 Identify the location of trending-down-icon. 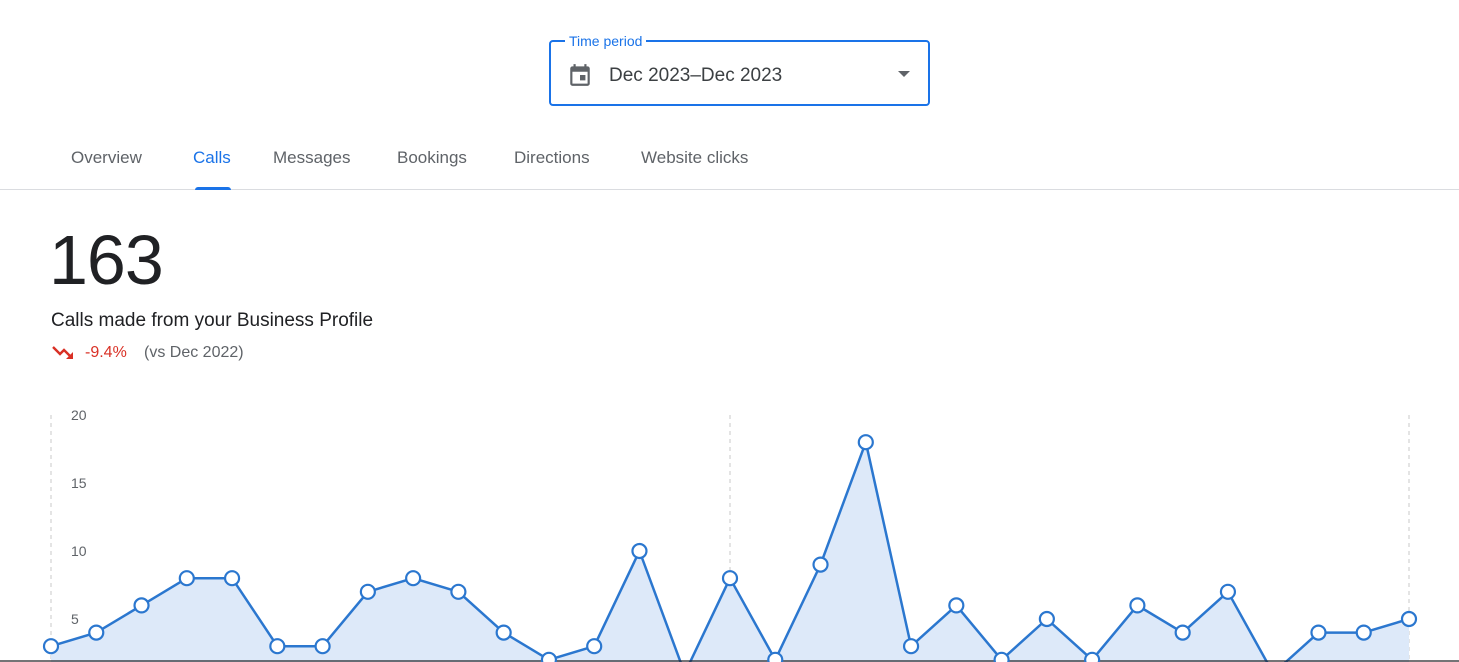
(62, 352).